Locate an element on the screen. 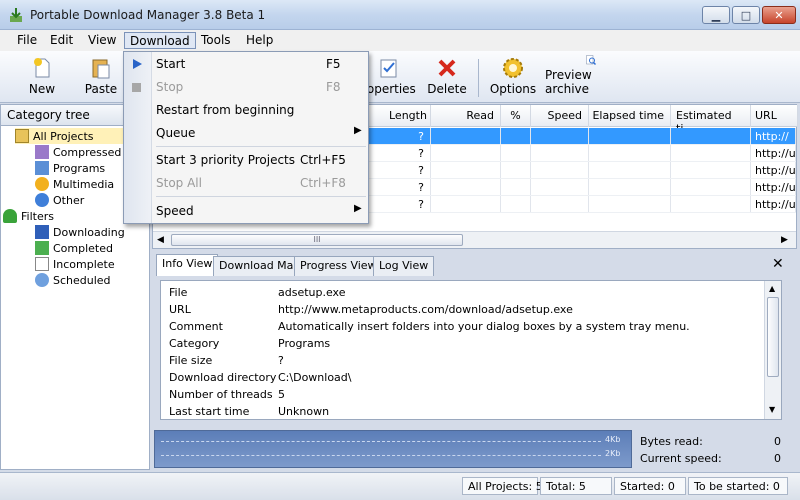  menu-item-stop: Stop F8 is located at coordinates (261, 87).